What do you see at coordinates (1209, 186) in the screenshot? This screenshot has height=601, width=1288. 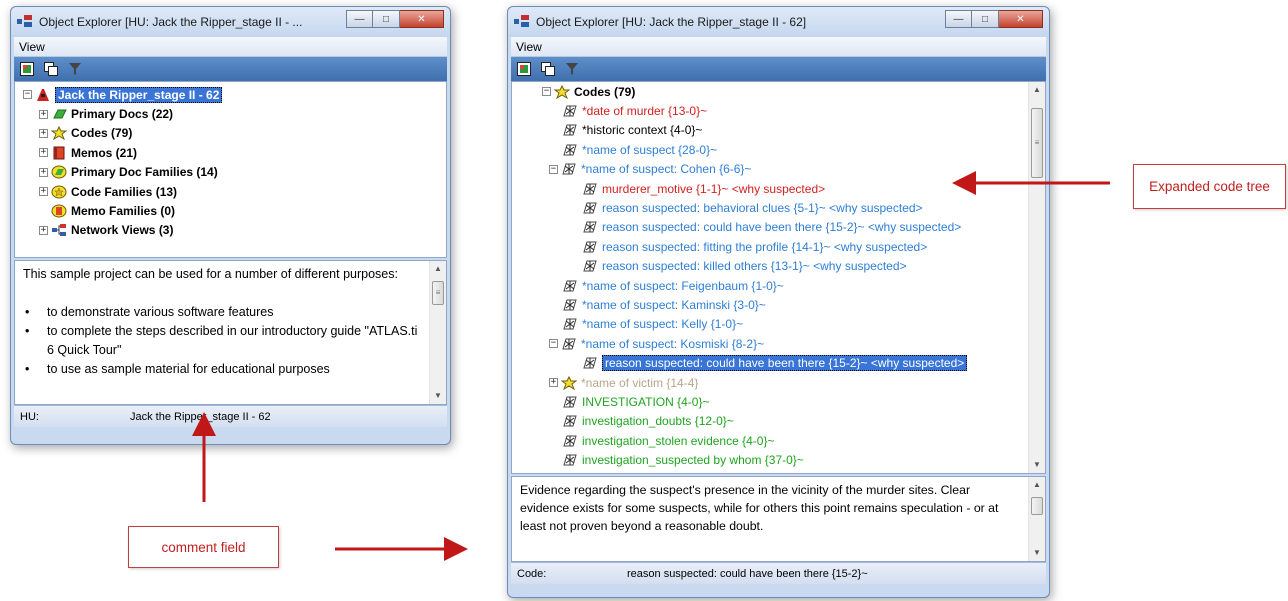 I see `annotation-expanded-code-tree: Expanded code tree` at bounding box center [1209, 186].